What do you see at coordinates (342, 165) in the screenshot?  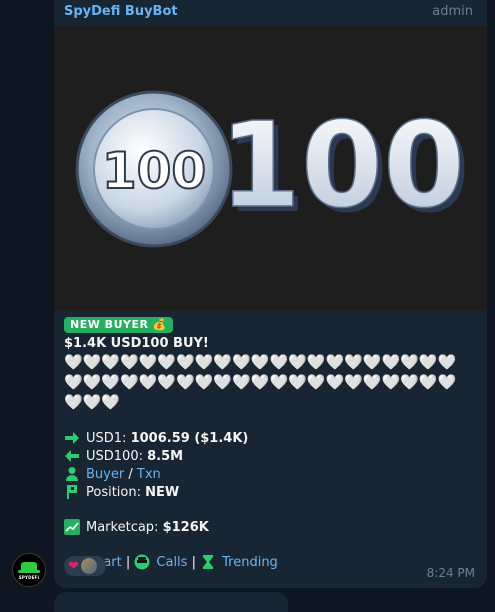 I see `big-text: 100` at bounding box center [342, 165].